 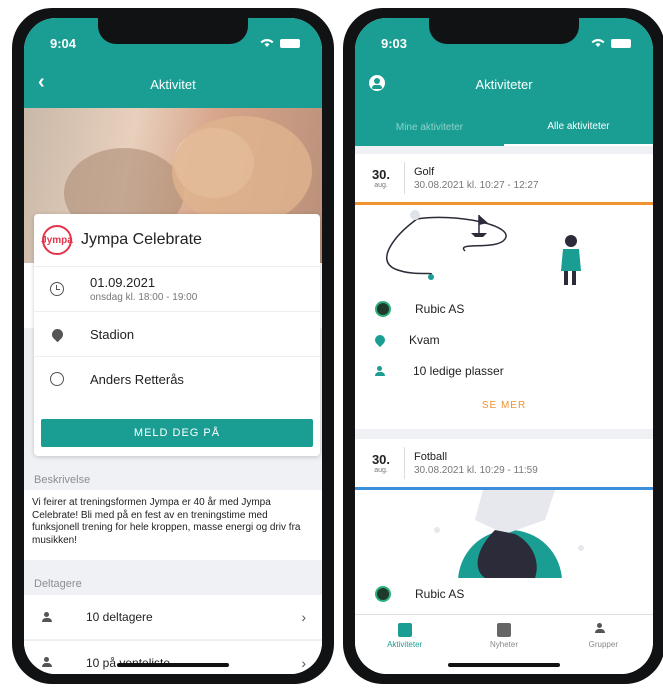 What do you see at coordinates (458, 370) in the screenshot?
I see `activity-spots: 10 ledige plasser` at bounding box center [458, 370].